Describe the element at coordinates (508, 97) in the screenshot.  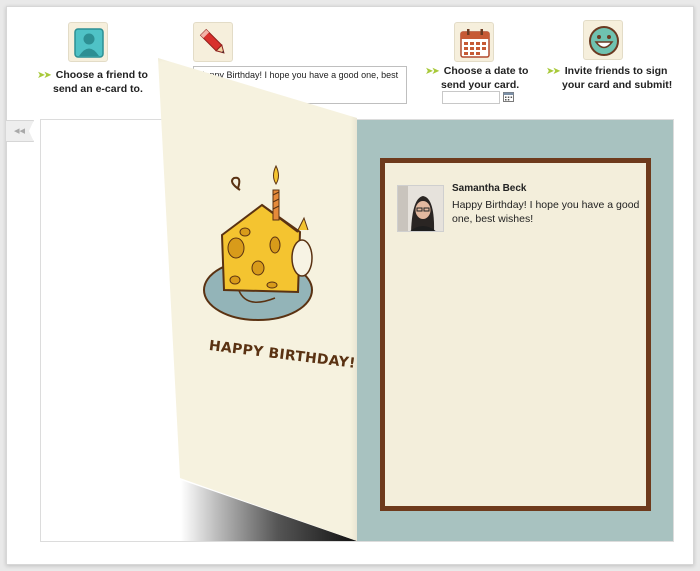
I see `calendar-button-icon` at that location.